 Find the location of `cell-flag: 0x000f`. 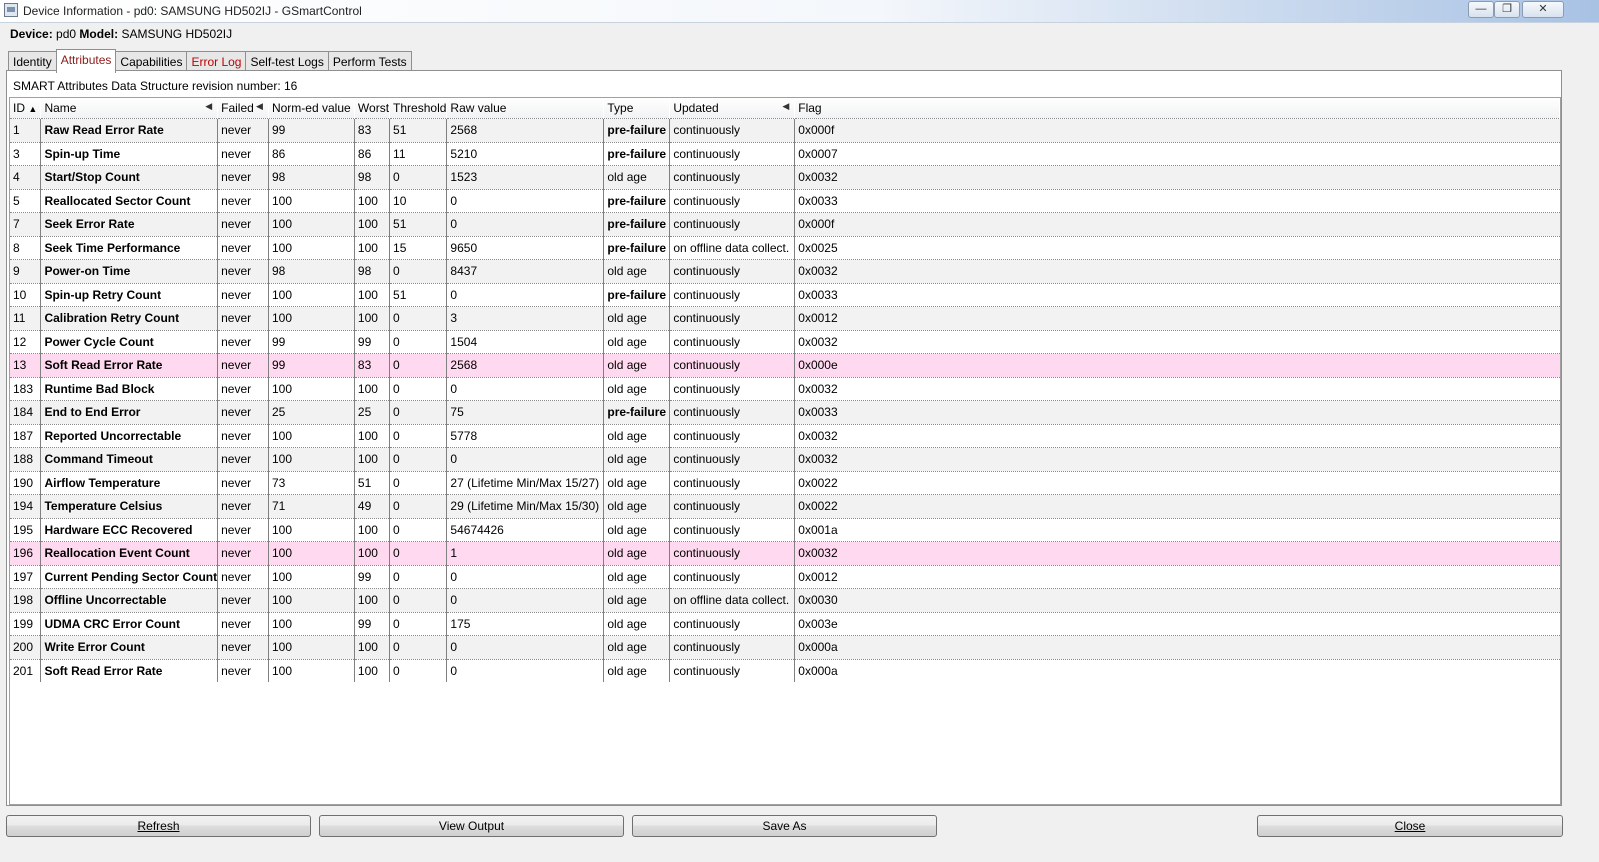

cell-flag: 0x000f is located at coordinates (1177, 224).